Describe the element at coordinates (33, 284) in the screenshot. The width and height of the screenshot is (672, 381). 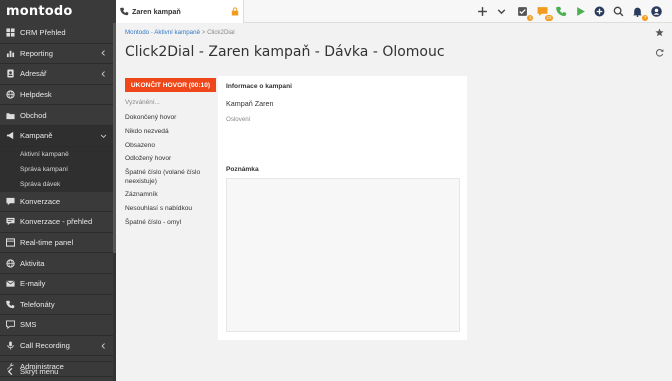
I see `sidebar-item-label: E-maily` at that location.